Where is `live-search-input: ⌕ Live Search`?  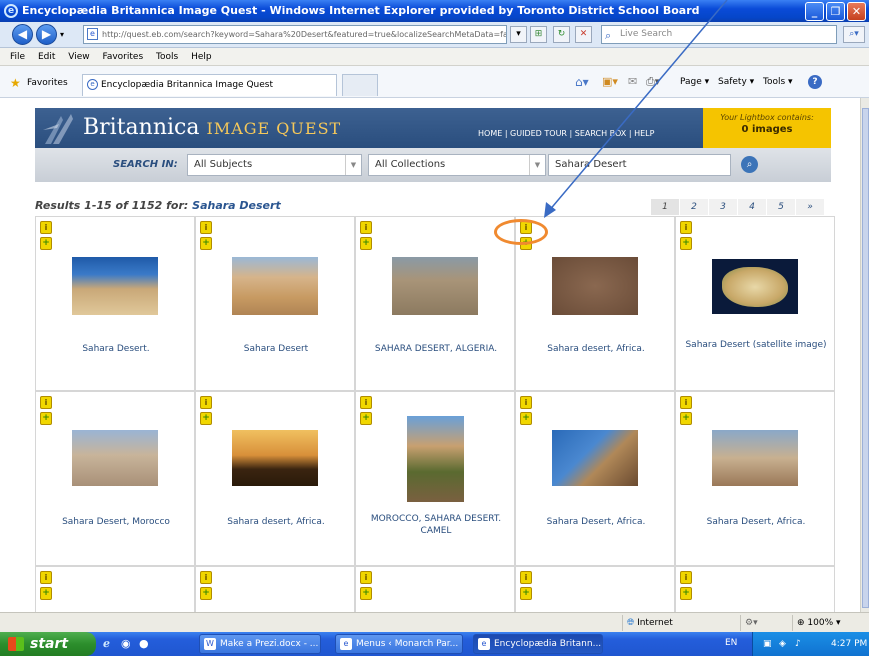 live-search-input: ⌕ Live Search is located at coordinates (719, 34).